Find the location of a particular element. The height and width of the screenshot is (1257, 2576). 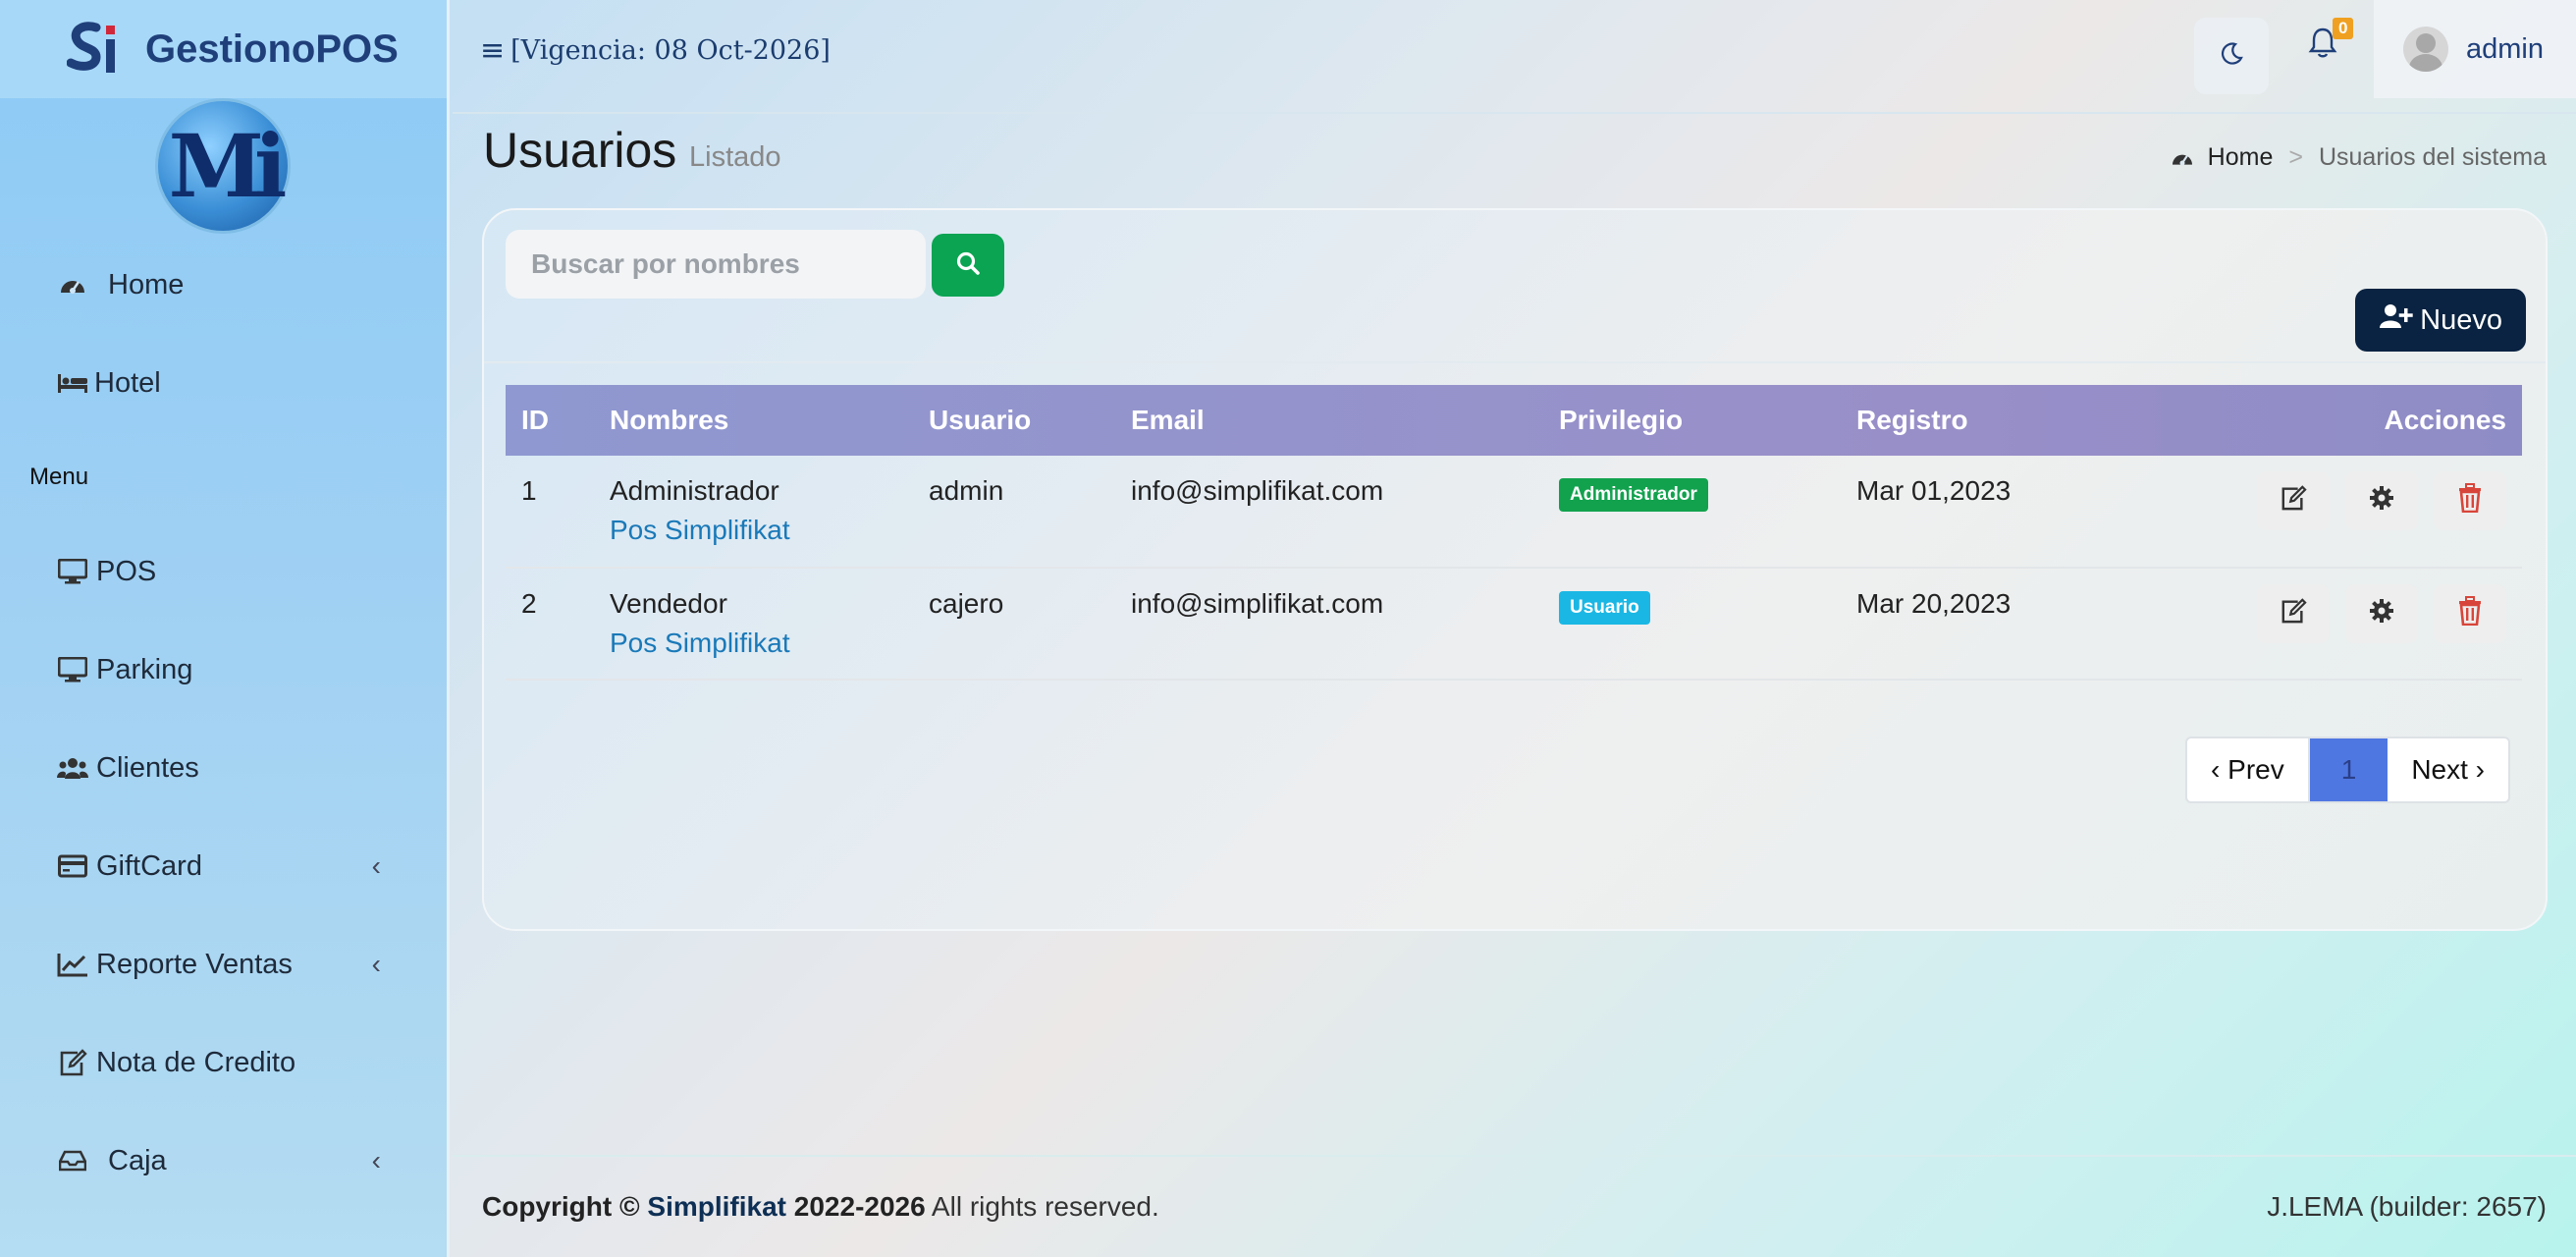

sidebar-item-hotel: Hotel is located at coordinates (225, 383).